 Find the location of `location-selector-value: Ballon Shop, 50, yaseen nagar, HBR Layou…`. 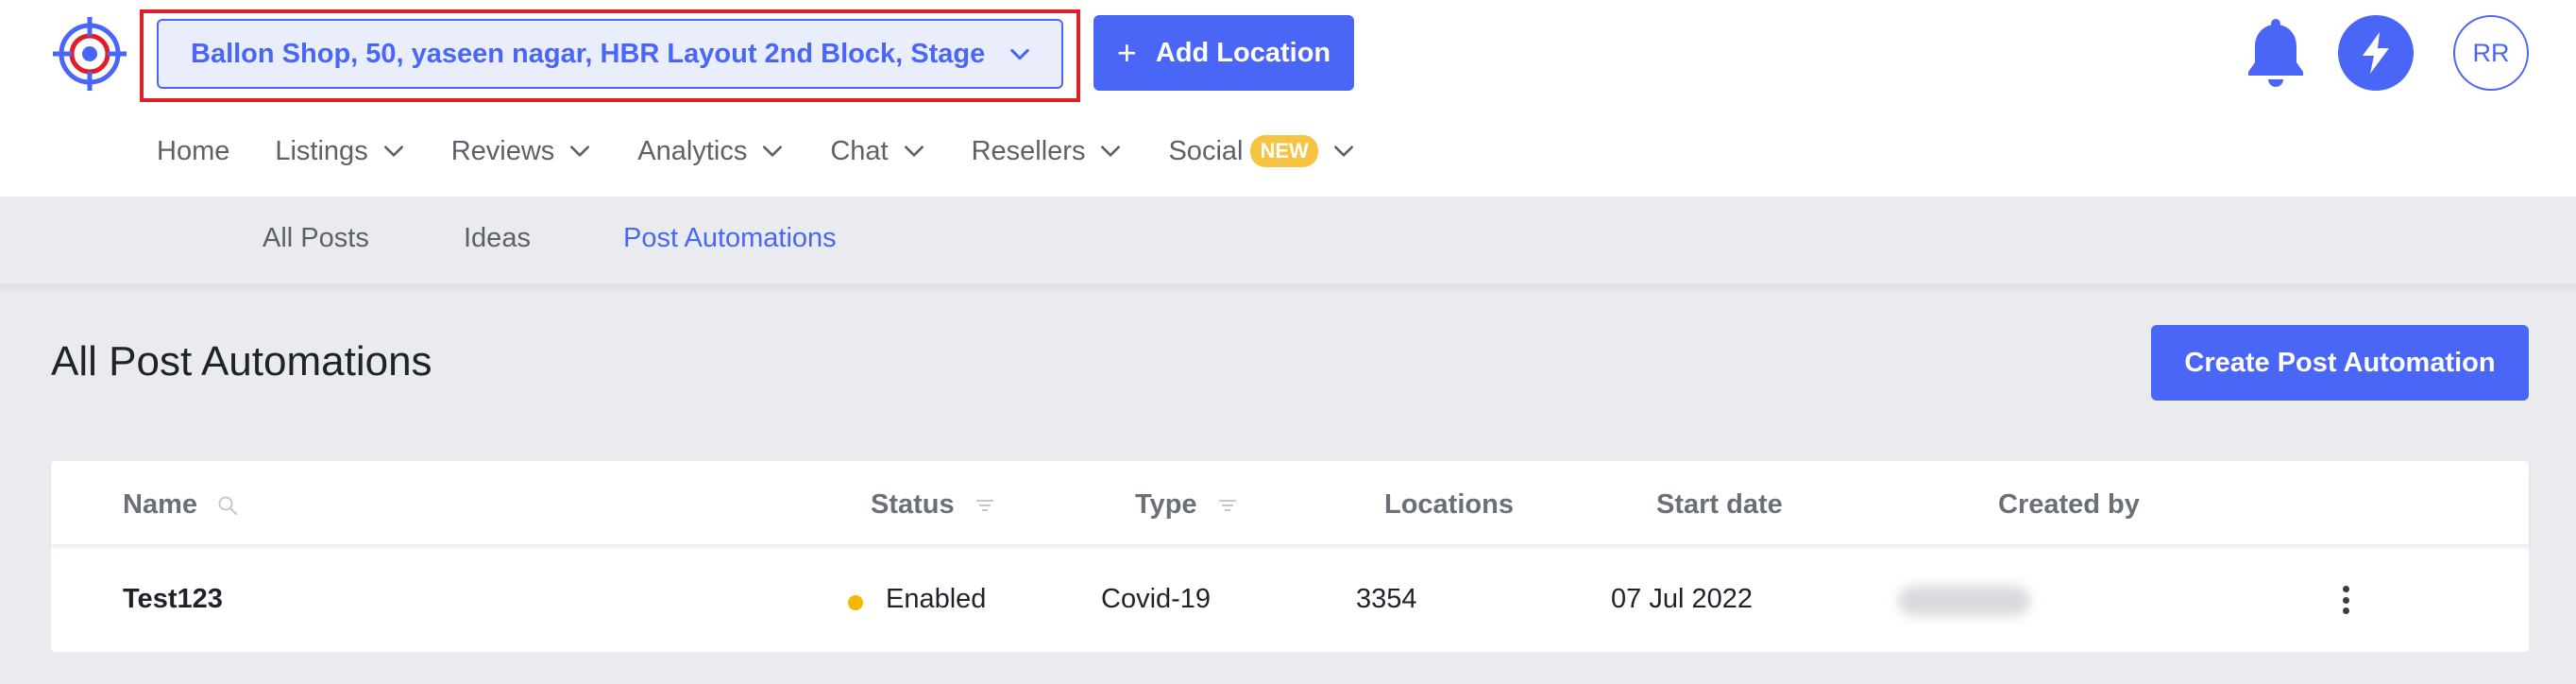

location-selector-value: Ballon Shop, 50, yaseen nagar, HBR Layou… is located at coordinates (591, 54).